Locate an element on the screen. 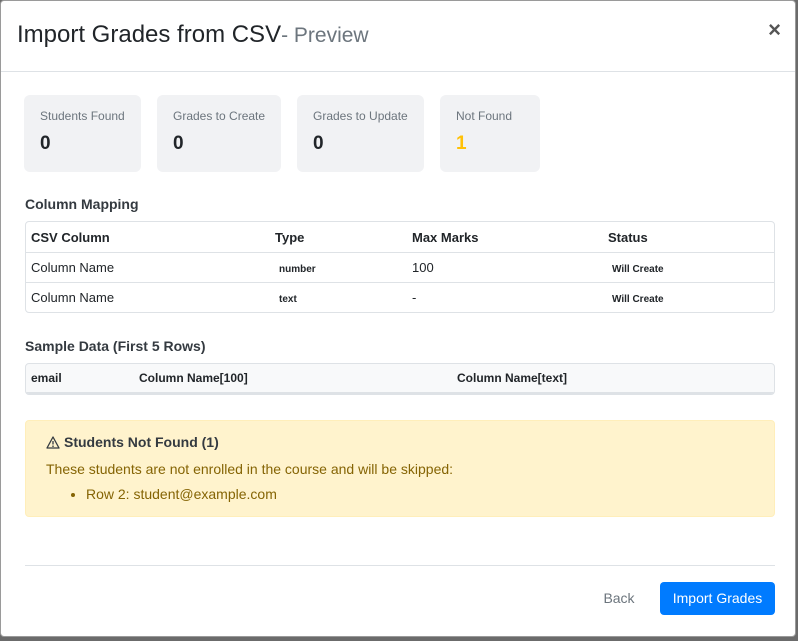 The image size is (798, 641). header-status: Status is located at coordinates (688, 237).